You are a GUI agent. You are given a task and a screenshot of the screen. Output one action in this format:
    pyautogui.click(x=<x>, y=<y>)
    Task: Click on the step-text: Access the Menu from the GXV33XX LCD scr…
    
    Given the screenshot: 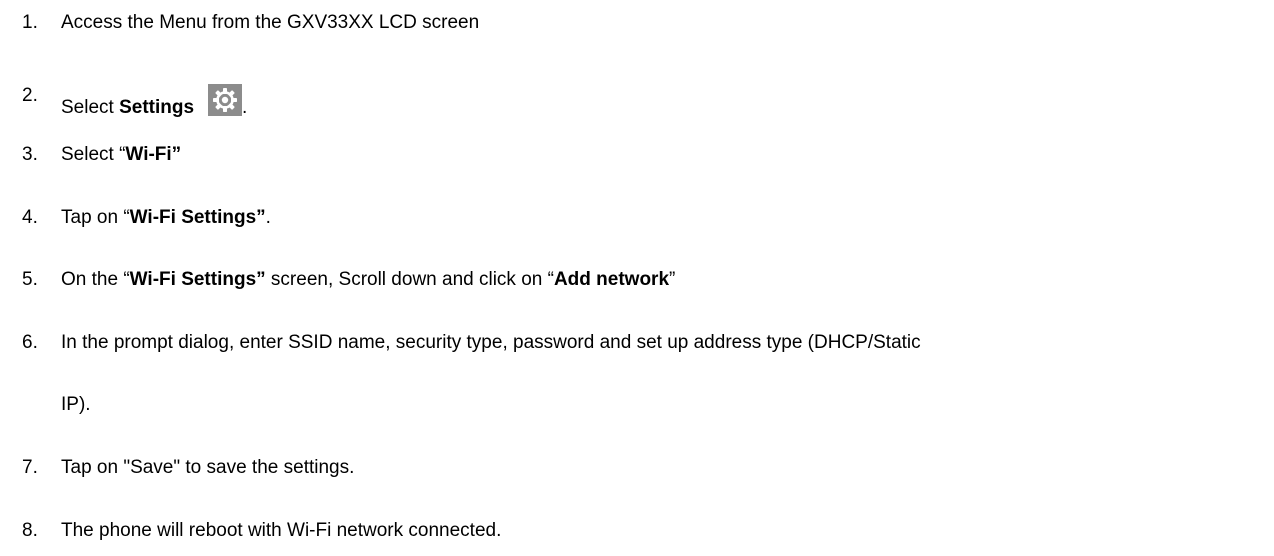 What is the action you would take?
    pyautogui.click(x=270, y=22)
    